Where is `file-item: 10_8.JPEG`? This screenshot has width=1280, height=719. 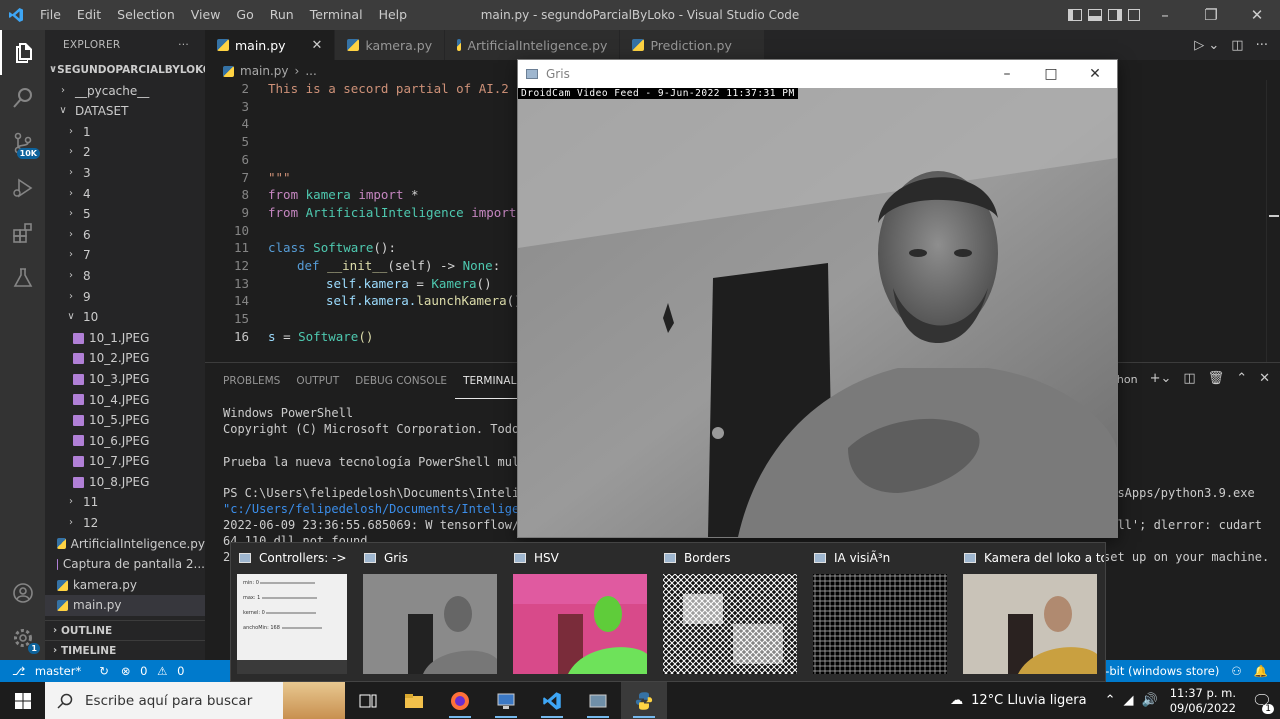 file-item: 10_8.JPEG is located at coordinates (125, 482).